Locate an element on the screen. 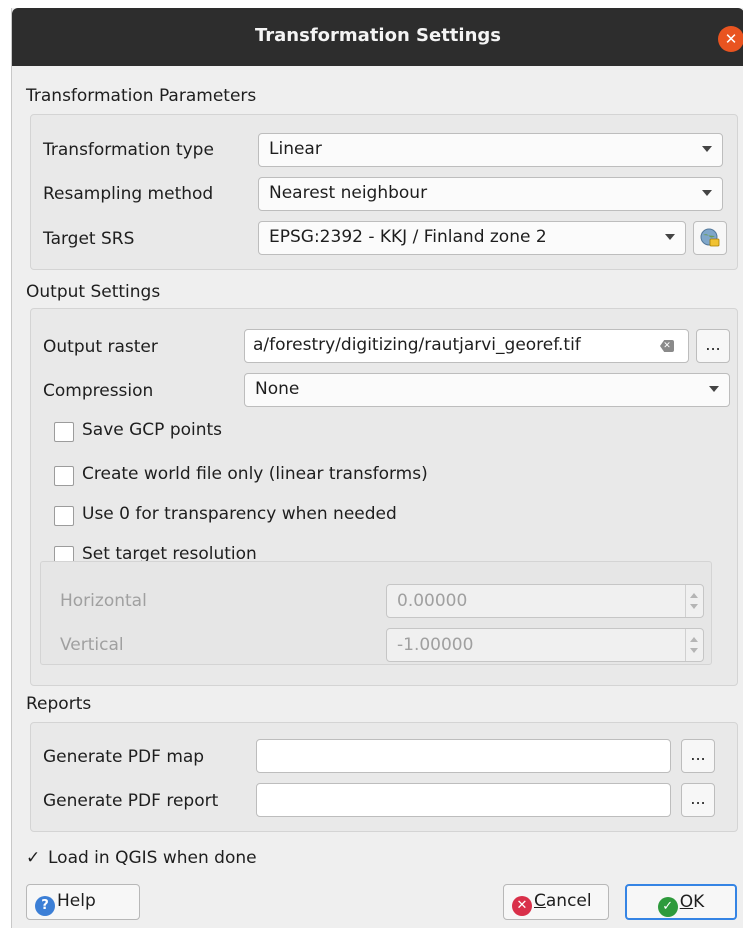  cancel-icon: ✕ is located at coordinates (522, 906).